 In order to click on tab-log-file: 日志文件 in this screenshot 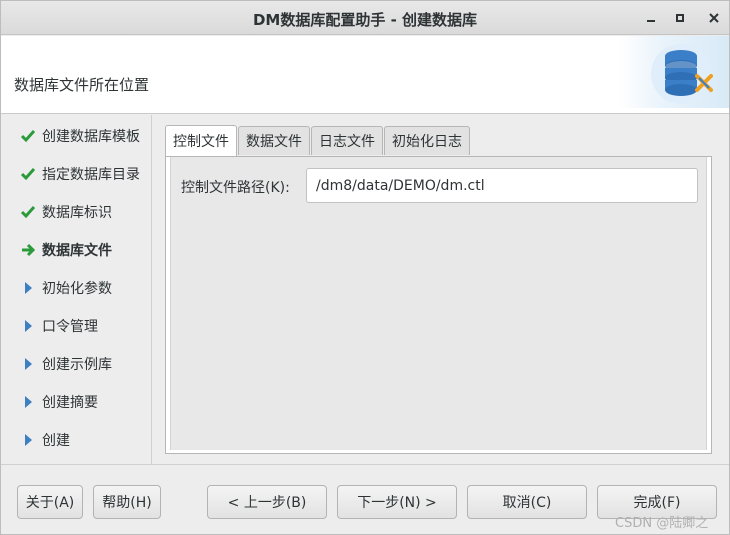, I will do `click(347, 140)`.